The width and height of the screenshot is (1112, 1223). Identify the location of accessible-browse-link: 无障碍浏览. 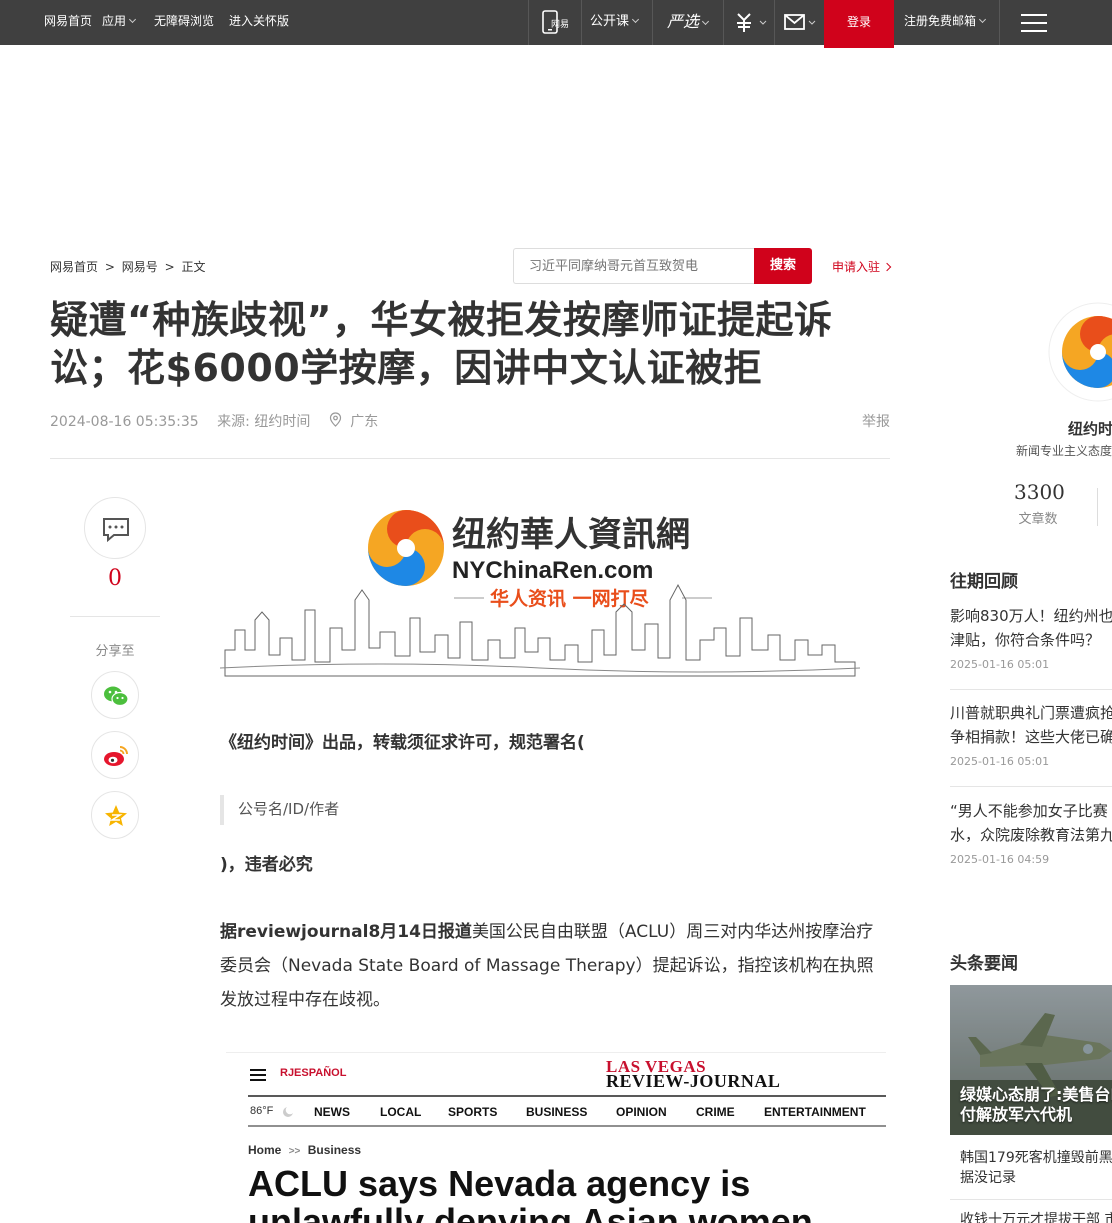
(184, 22).